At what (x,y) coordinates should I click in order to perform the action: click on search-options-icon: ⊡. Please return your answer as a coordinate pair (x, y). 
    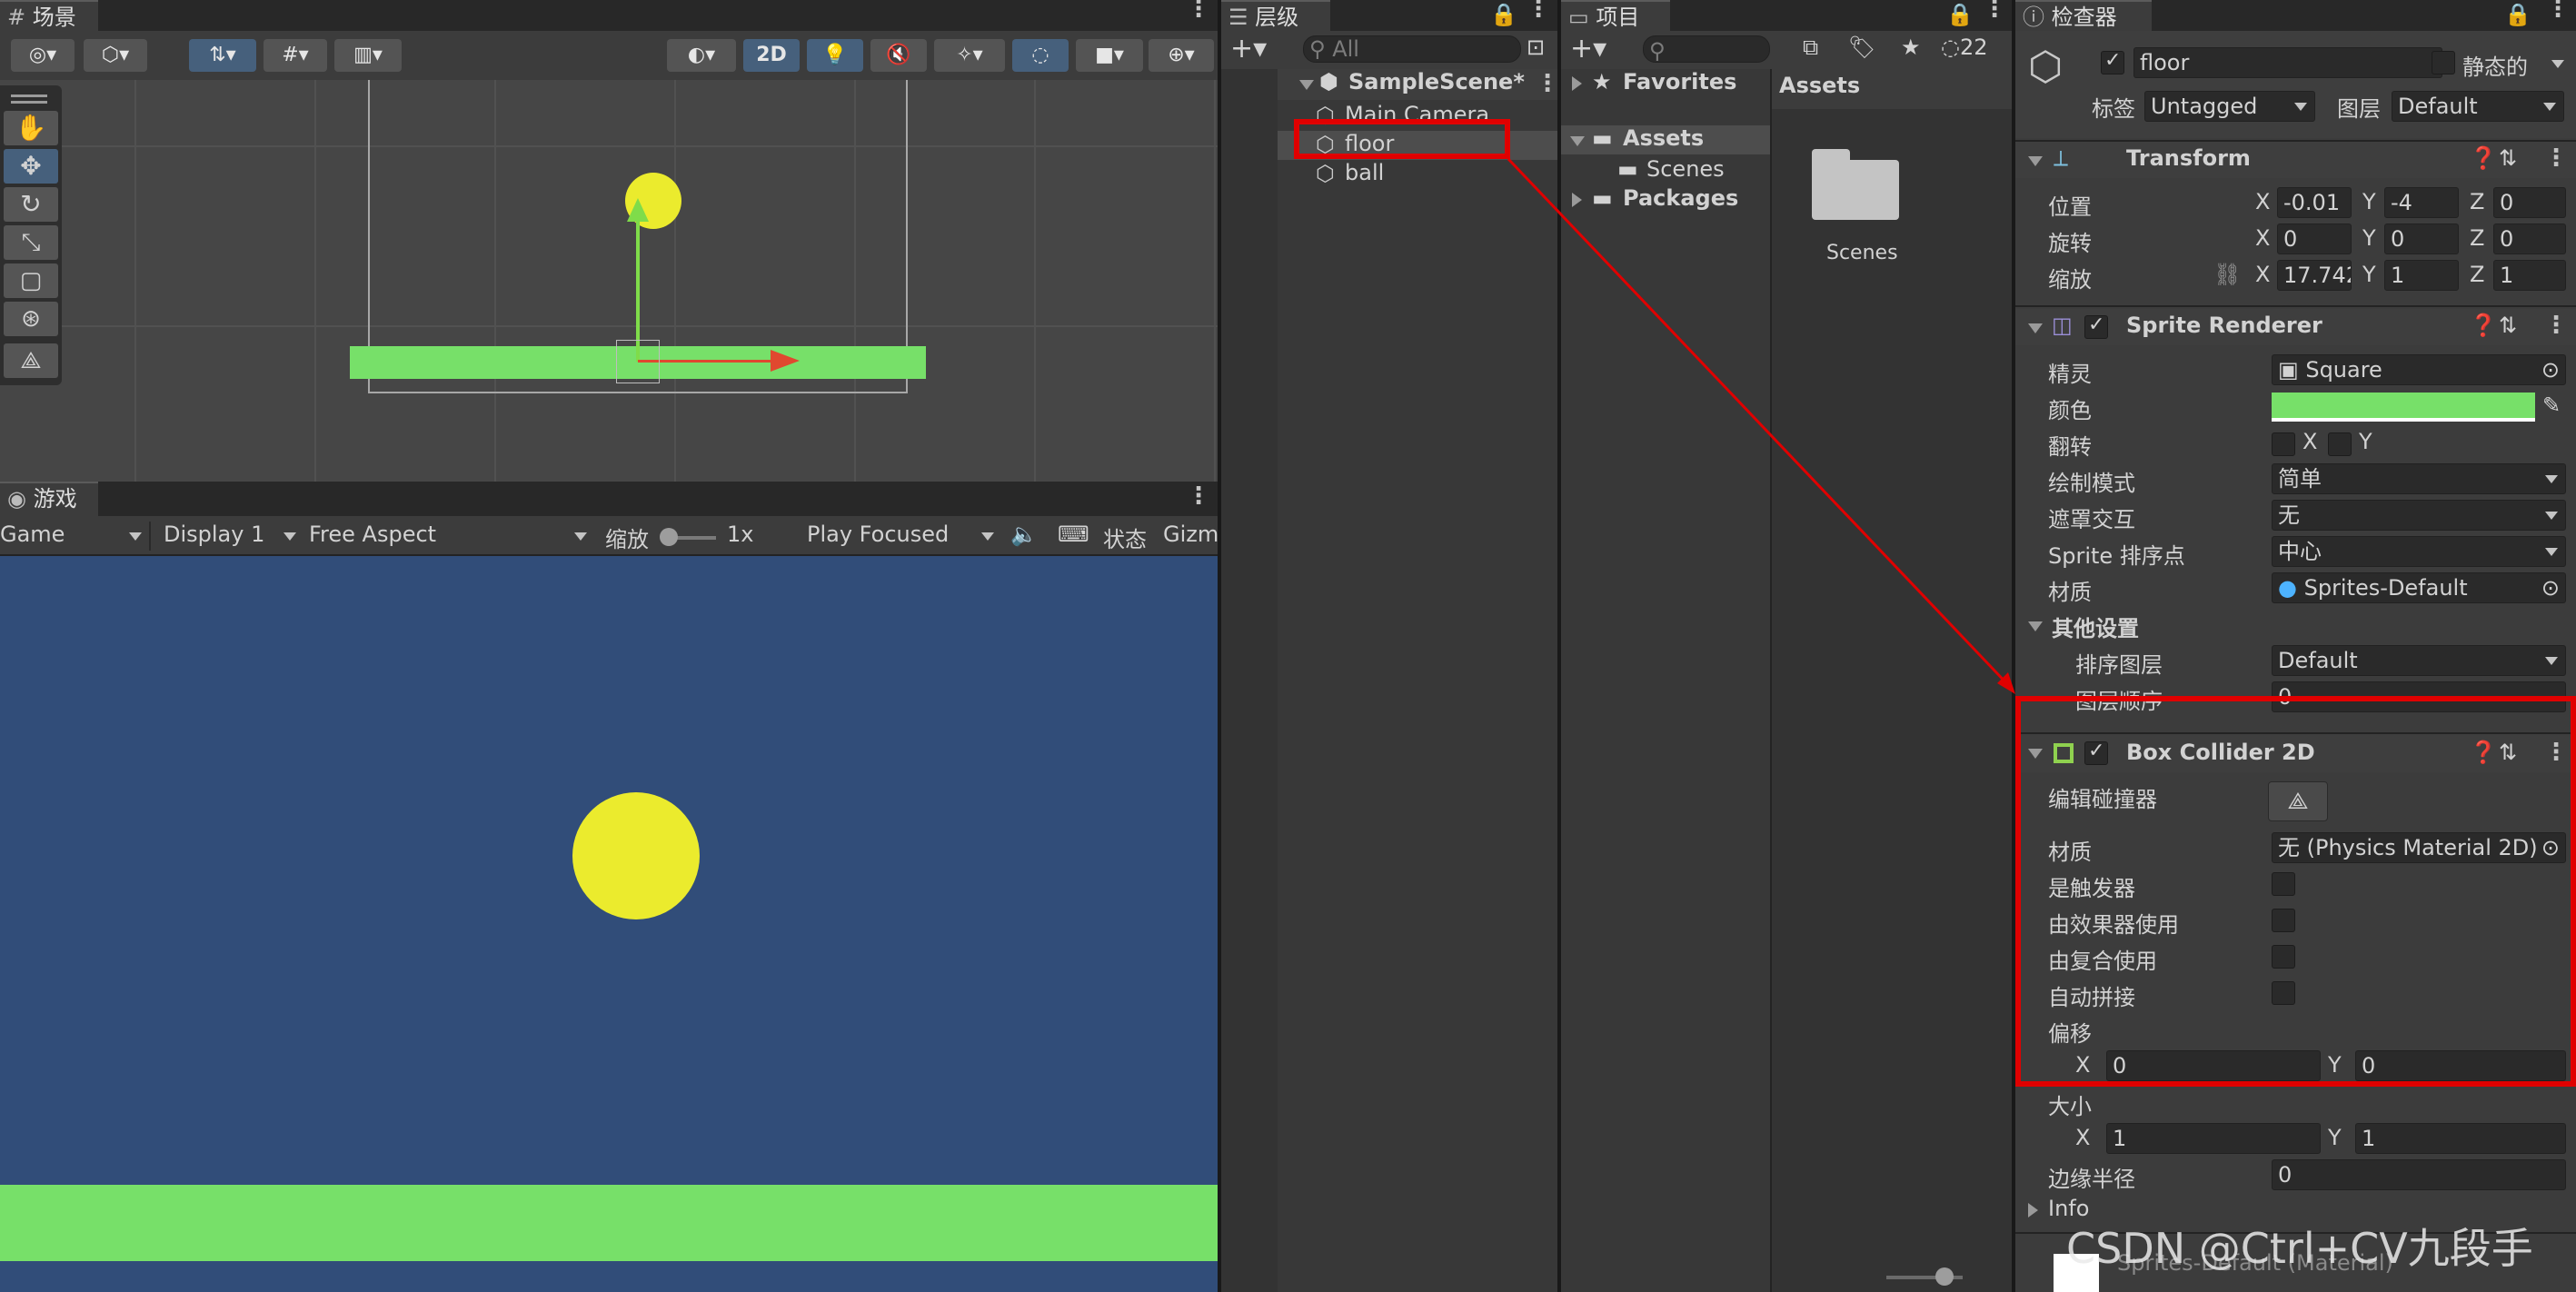
    Looking at the image, I should click on (1536, 47).